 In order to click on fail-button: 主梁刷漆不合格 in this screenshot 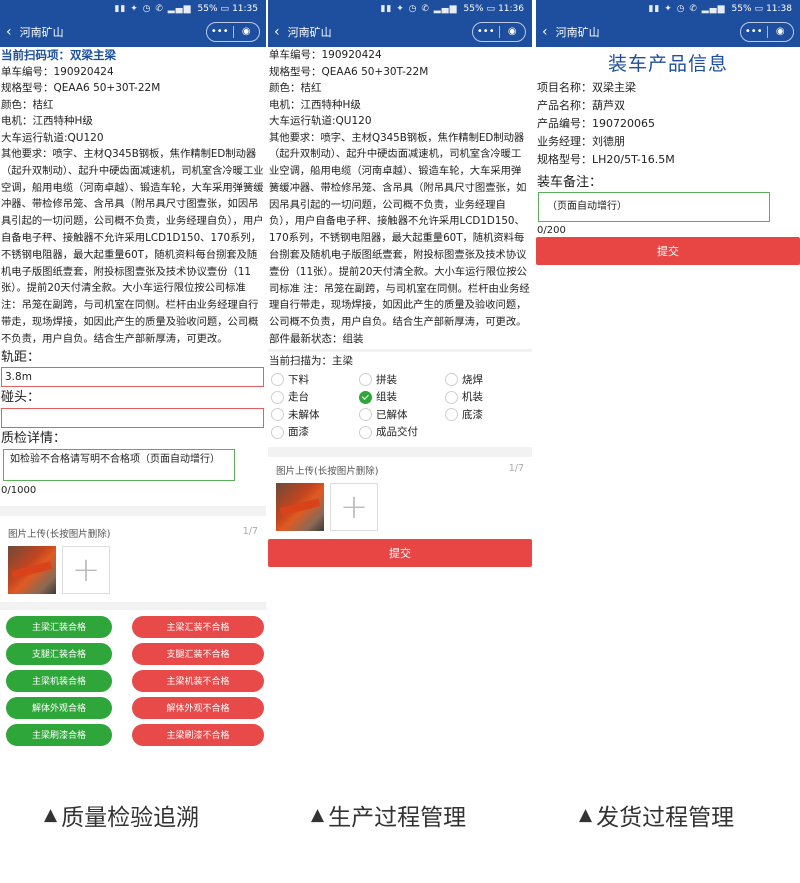, I will do `click(198, 734)`.